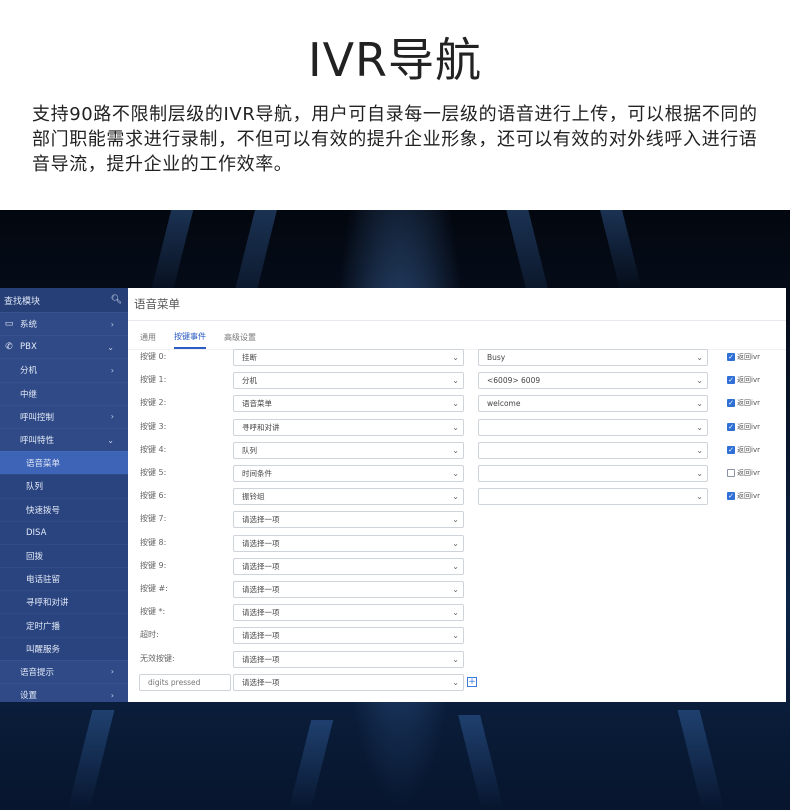  What do you see at coordinates (64, 579) in the screenshot?
I see `sidebar-item: 电话驻留` at bounding box center [64, 579].